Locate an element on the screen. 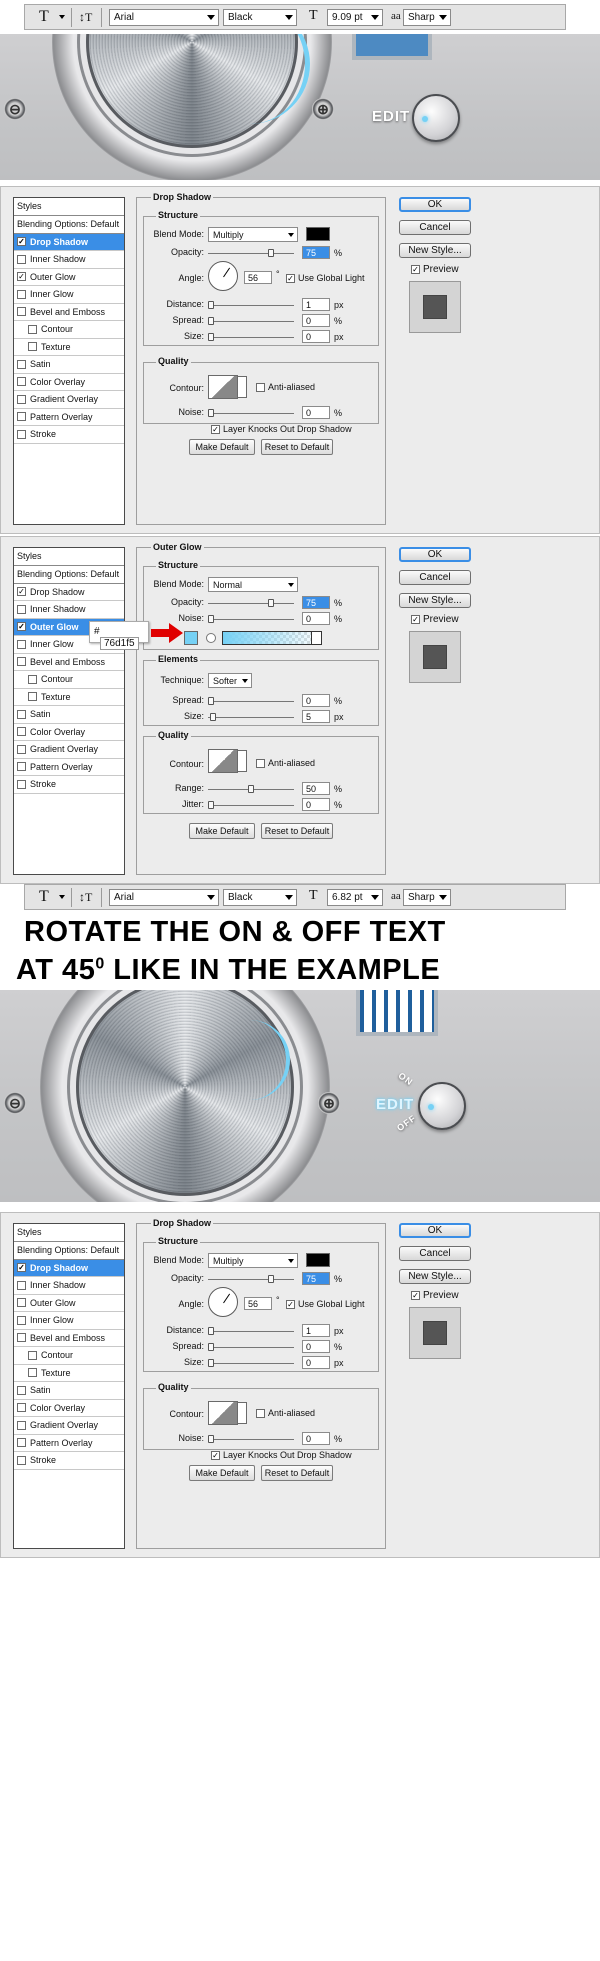  jitter-slider is located at coordinates (251, 805).